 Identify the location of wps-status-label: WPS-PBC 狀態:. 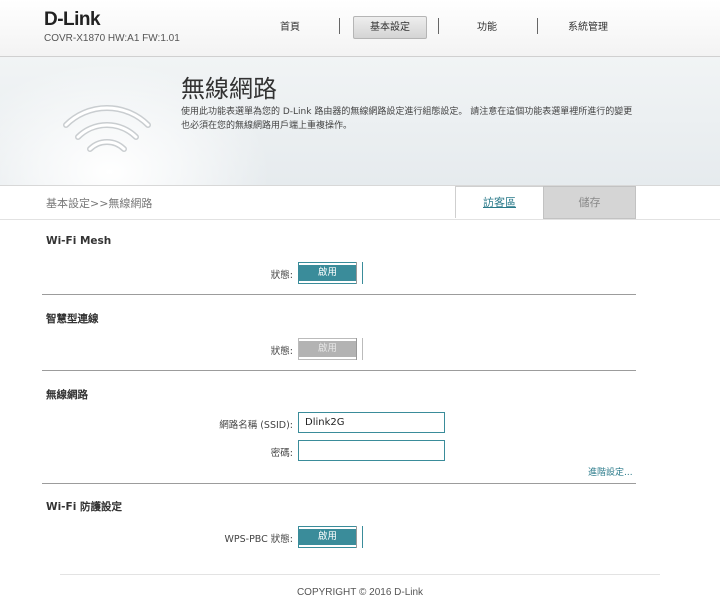
(258, 539).